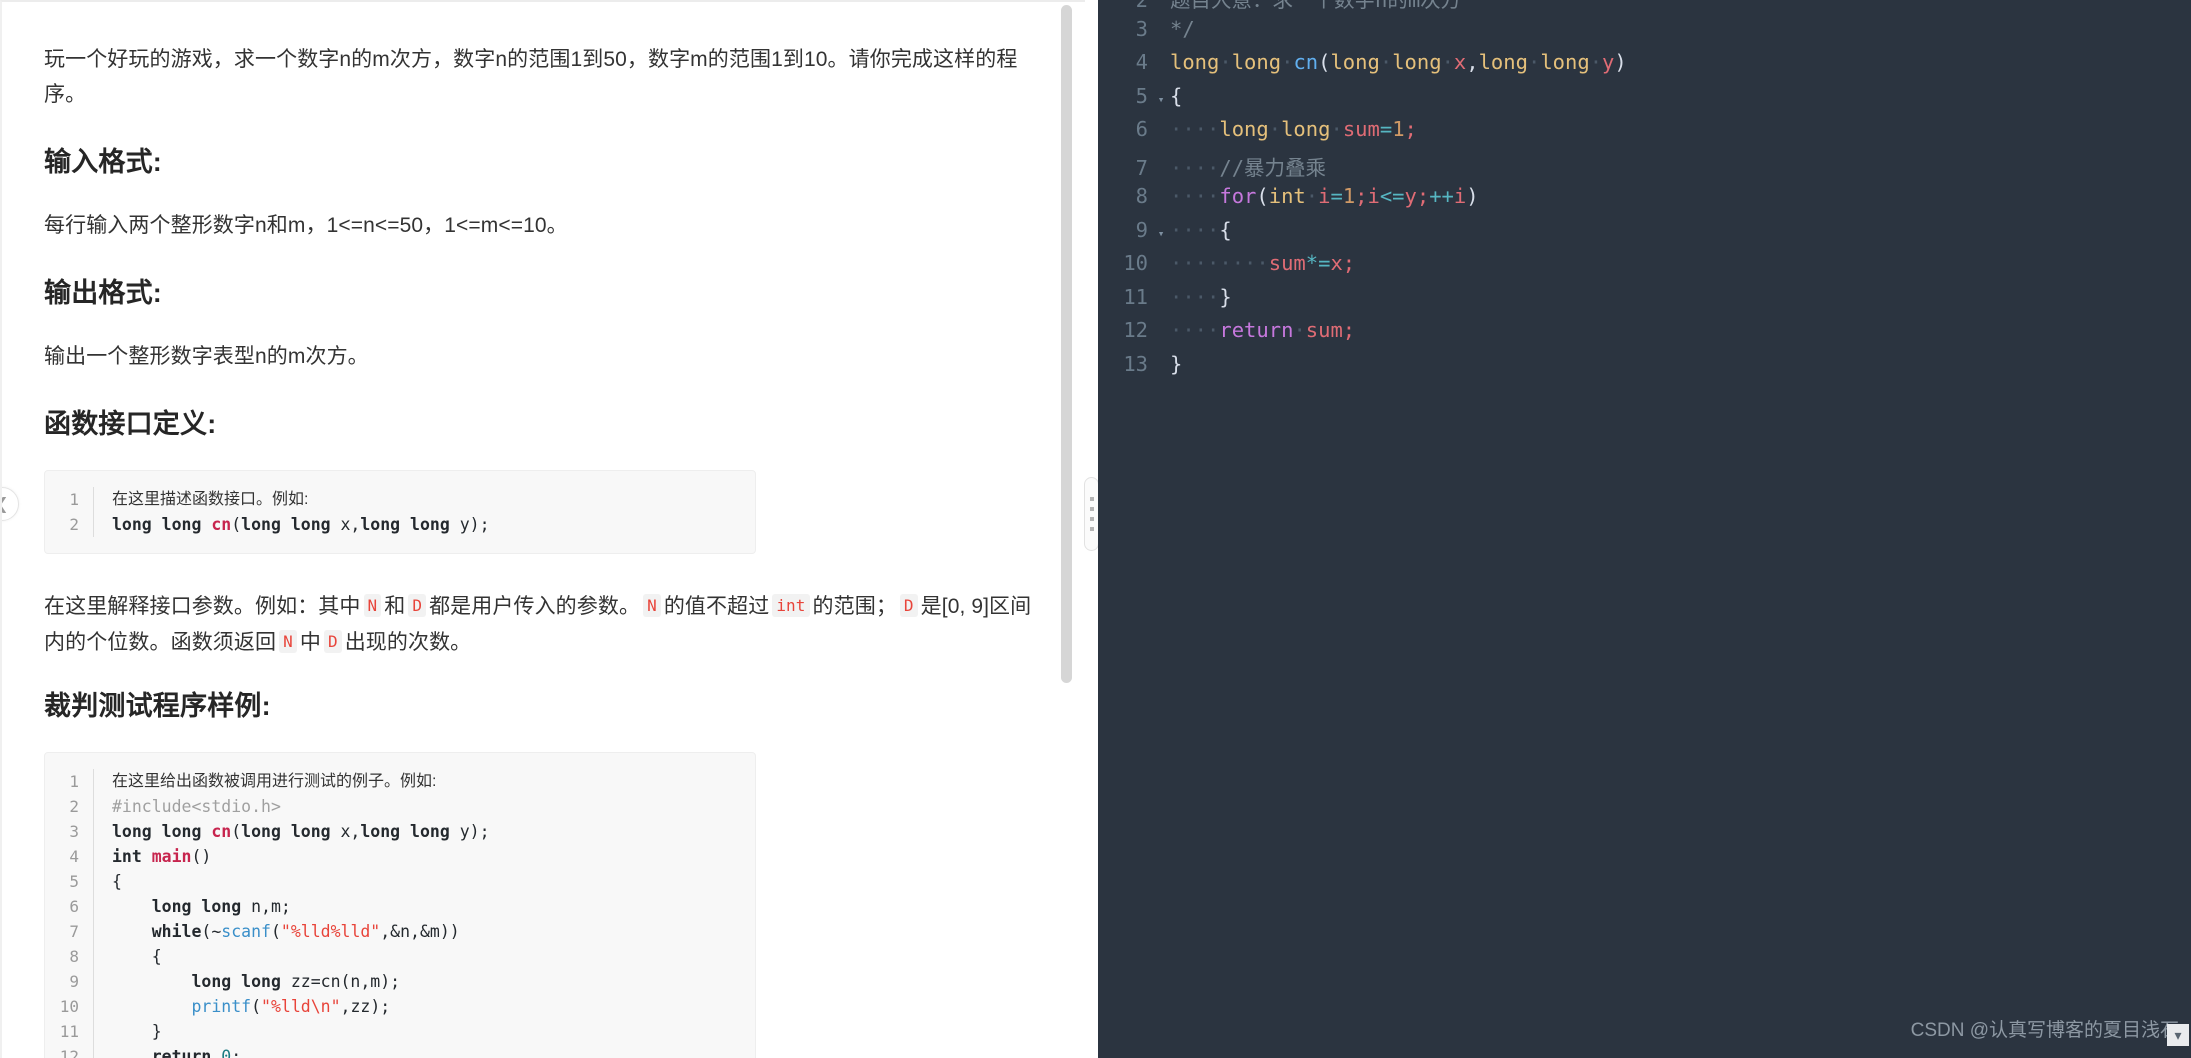  I want to click on left-pane-scrollbar-thumb, so click(1066, 344).